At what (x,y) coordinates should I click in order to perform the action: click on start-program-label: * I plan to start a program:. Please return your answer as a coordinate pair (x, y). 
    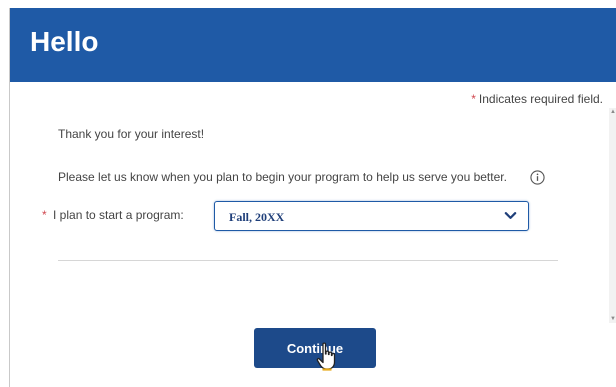
    Looking at the image, I should click on (113, 215).